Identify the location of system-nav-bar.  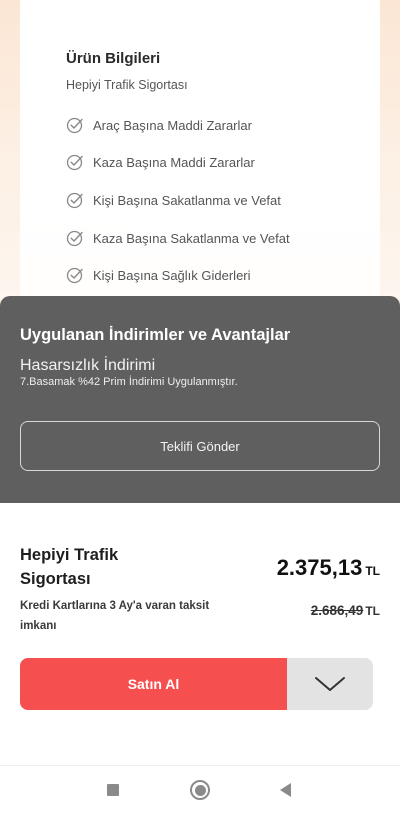
(200, 789).